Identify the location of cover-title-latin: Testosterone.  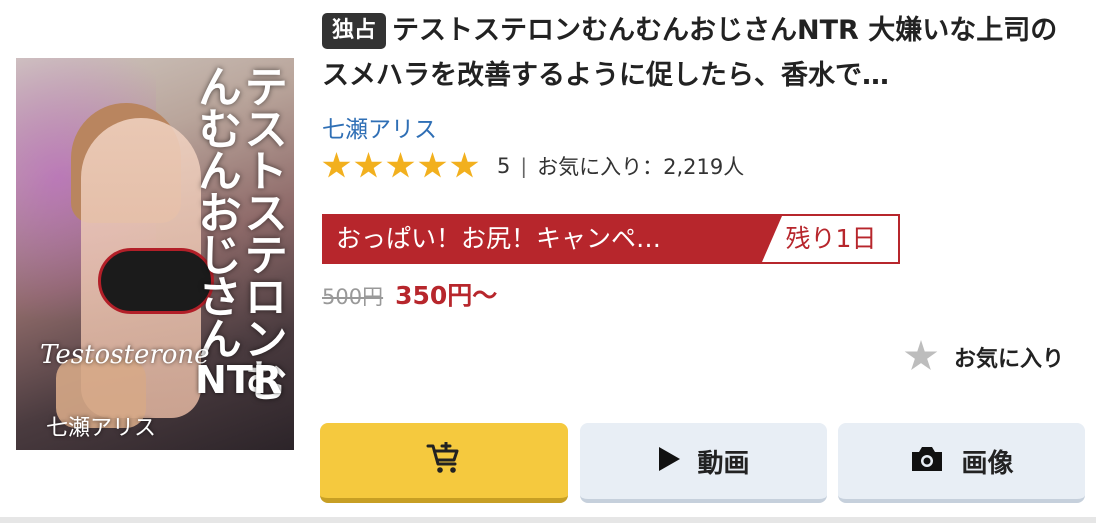
(125, 355).